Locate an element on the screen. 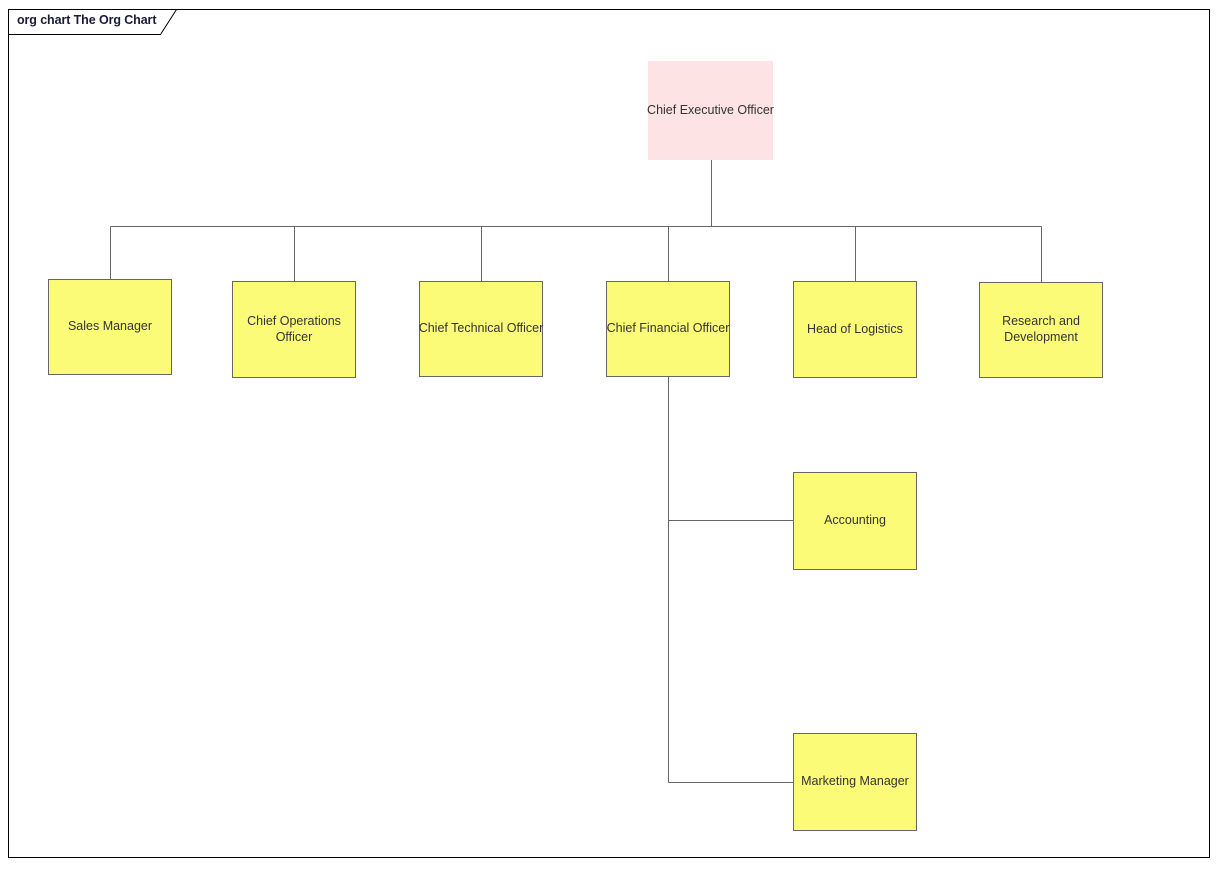  node-label-chief-technical-officer: Chief Technical Officer is located at coordinates (481, 328).